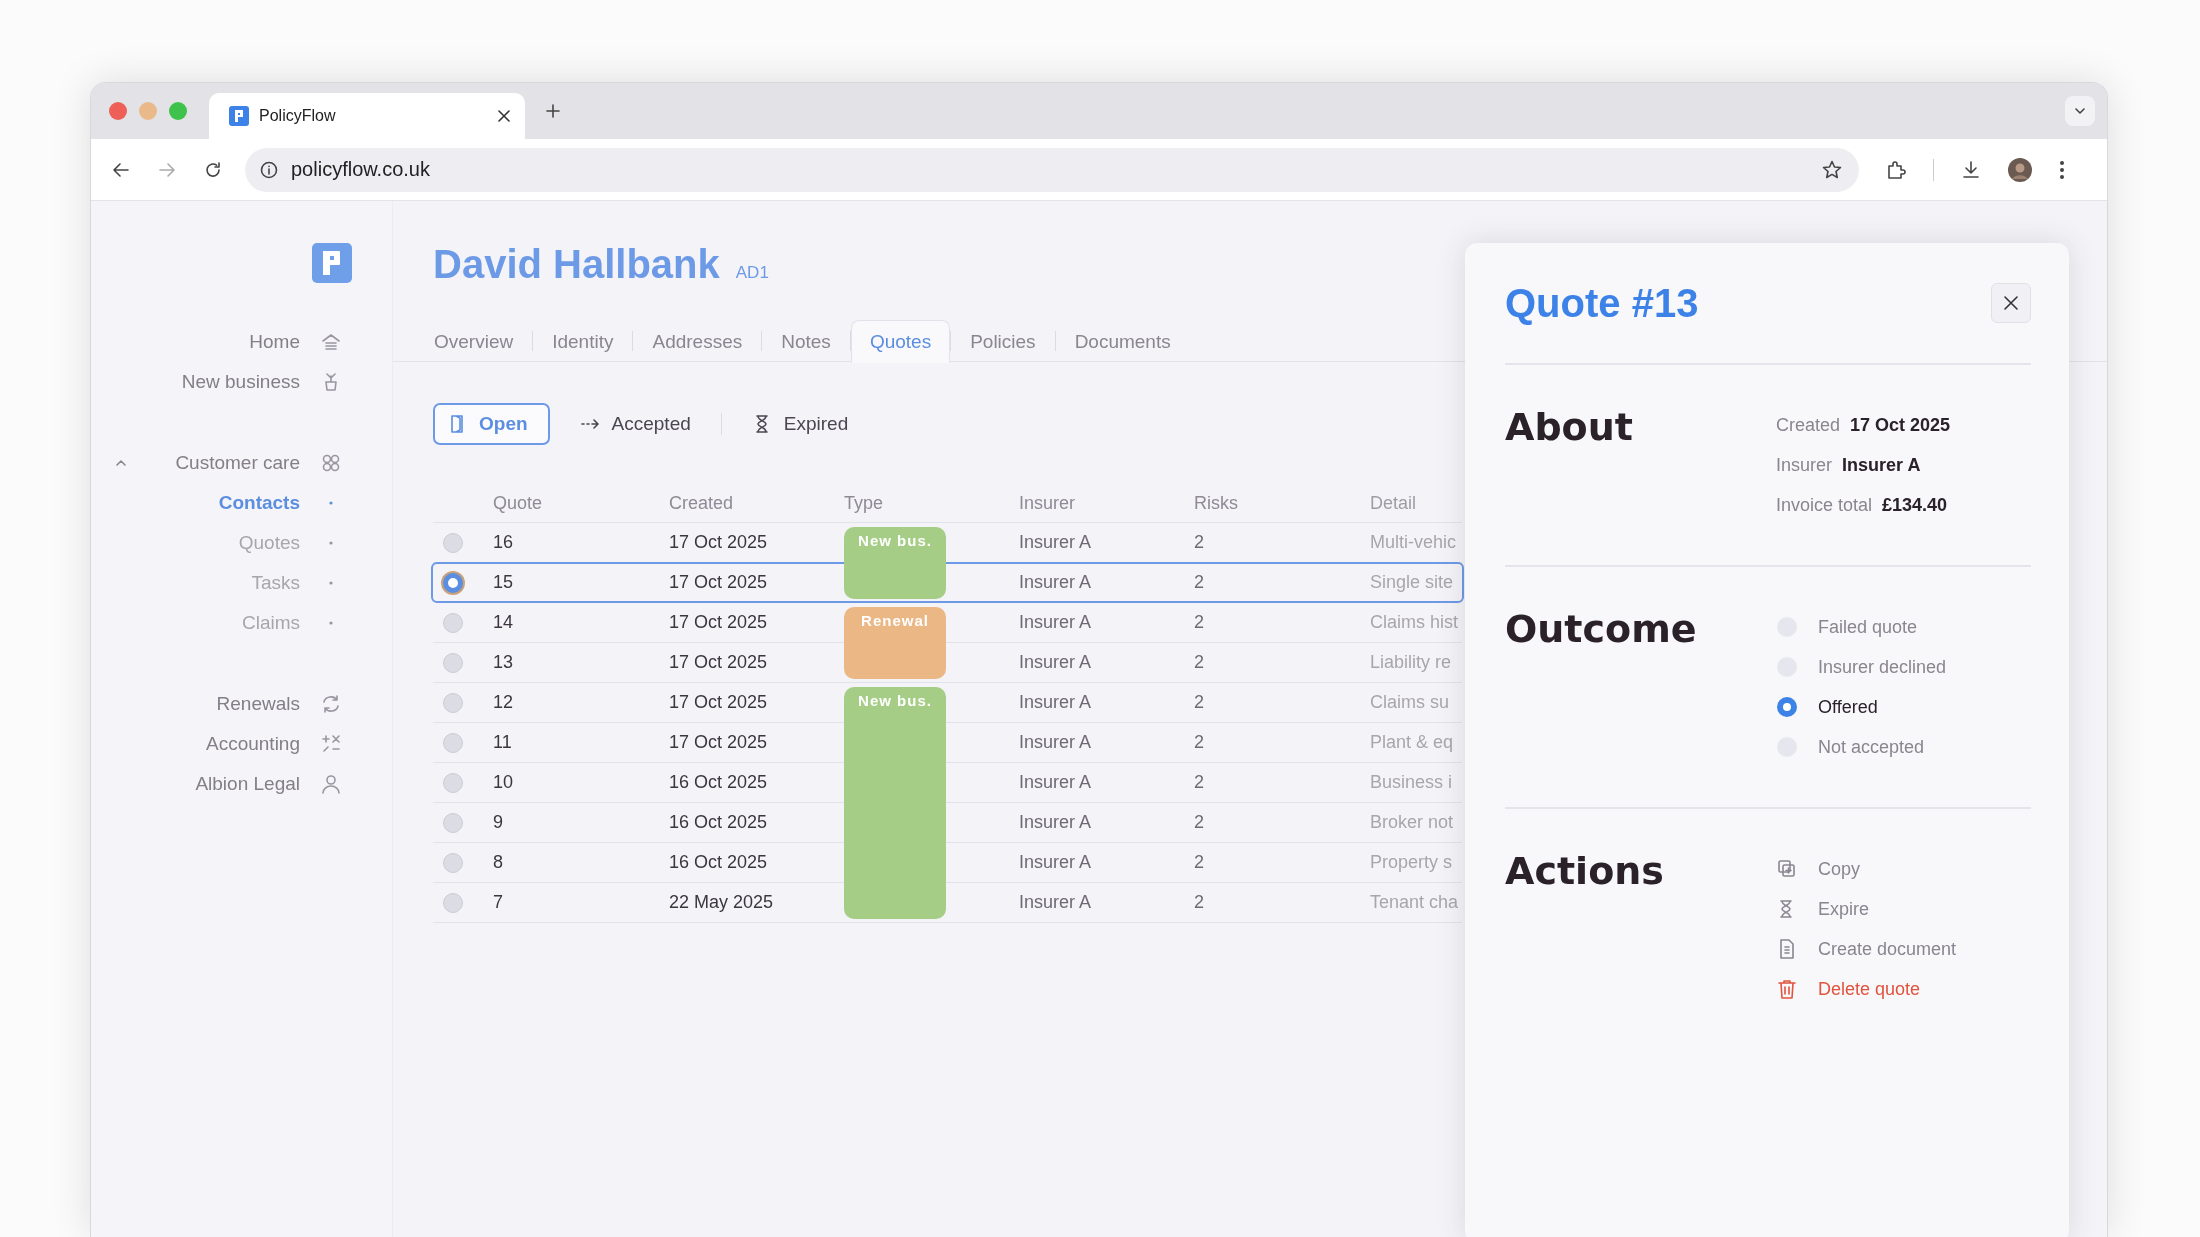 The height and width of the screenshot is (1237, 2200). I want to click on tab: Overview, so click(483, 341).